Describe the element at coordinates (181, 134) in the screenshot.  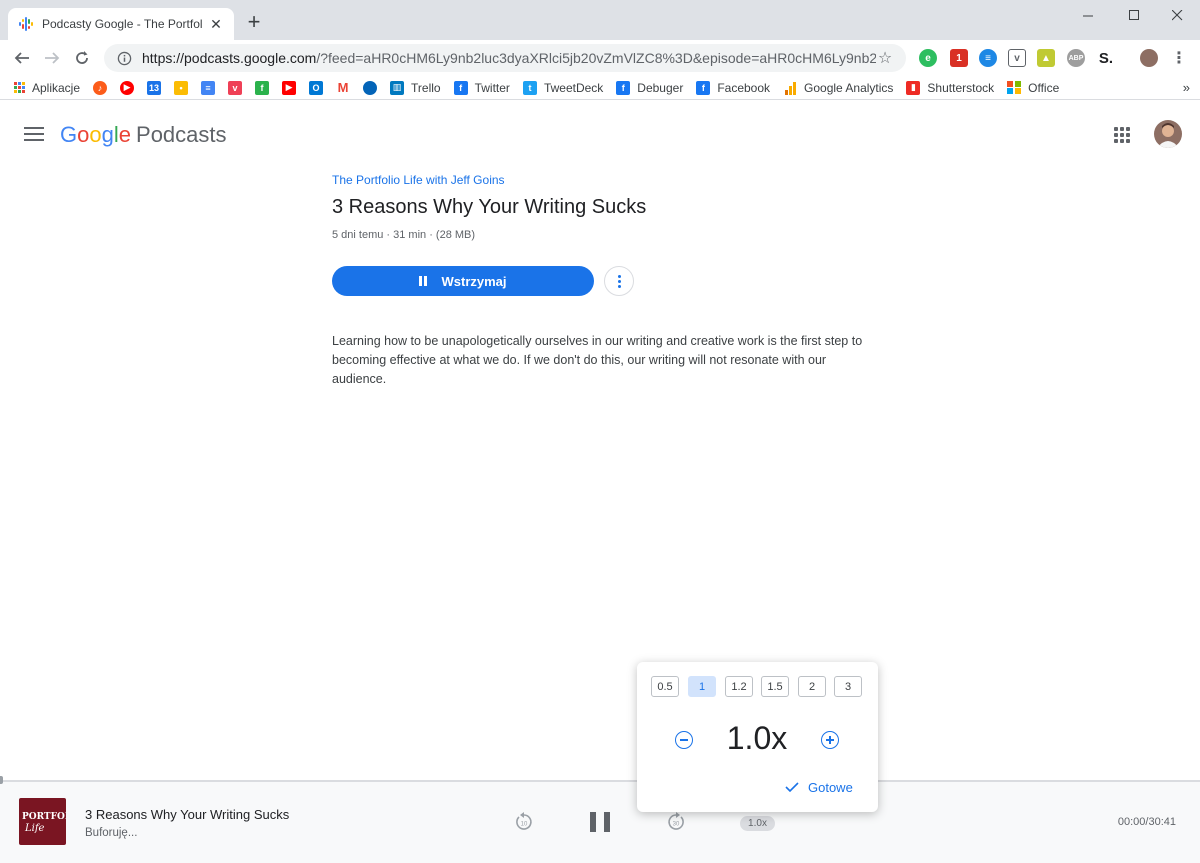
I see `logo-product-name: Podcasts` at that location.